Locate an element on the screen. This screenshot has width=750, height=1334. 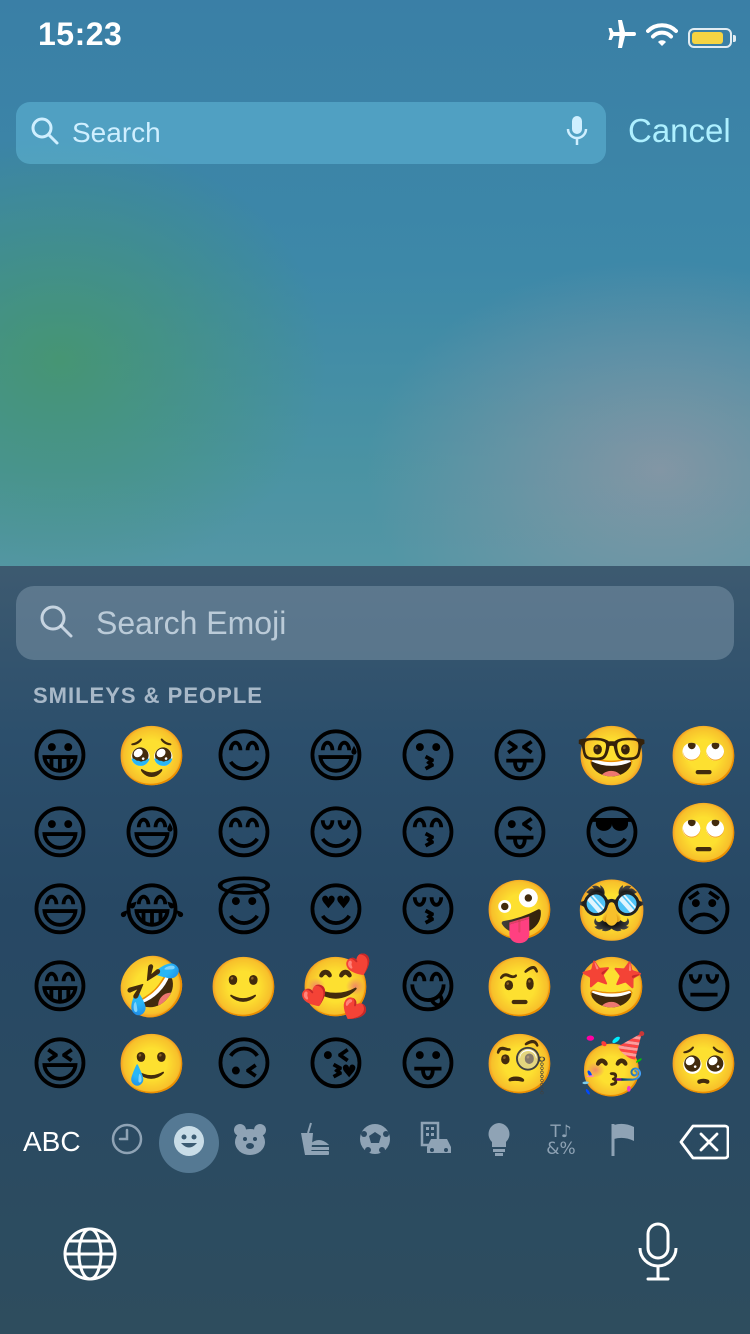
emoji-key: 😂 is located at coordinates (152, 910).